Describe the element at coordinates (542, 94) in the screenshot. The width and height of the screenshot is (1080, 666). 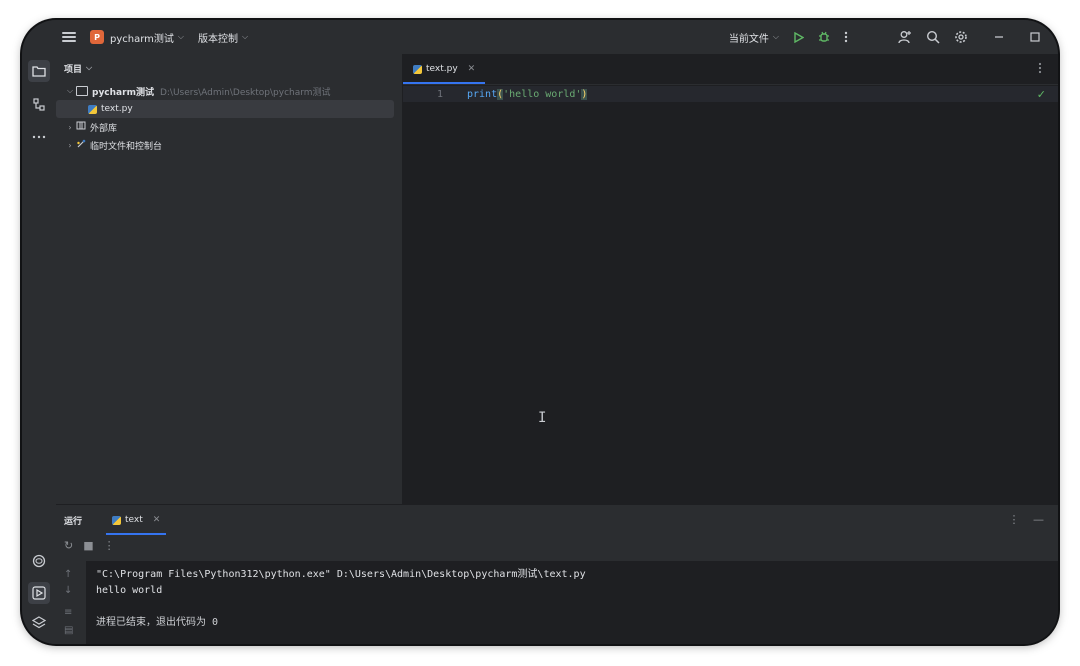
I see `code-string: 'hello world'` at that location.